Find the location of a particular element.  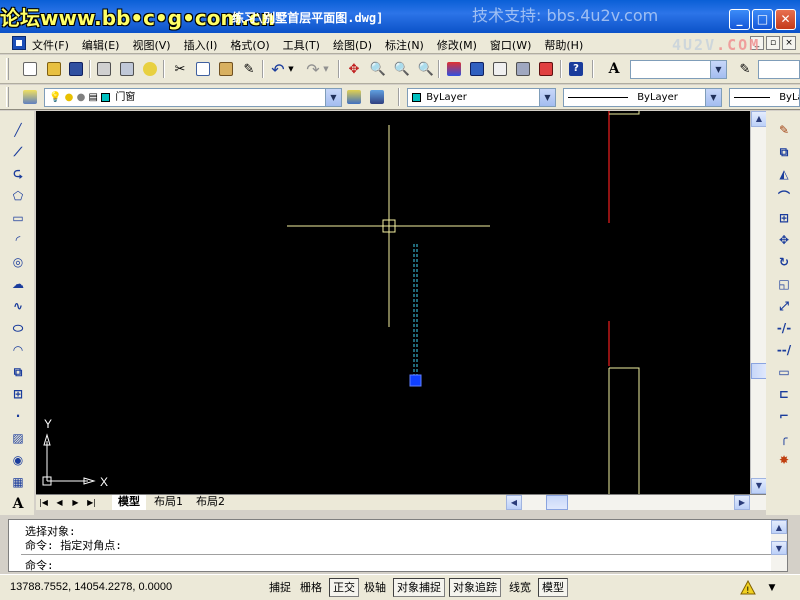

dim-style-icon: ✎ is located at coordinates (745, 69).